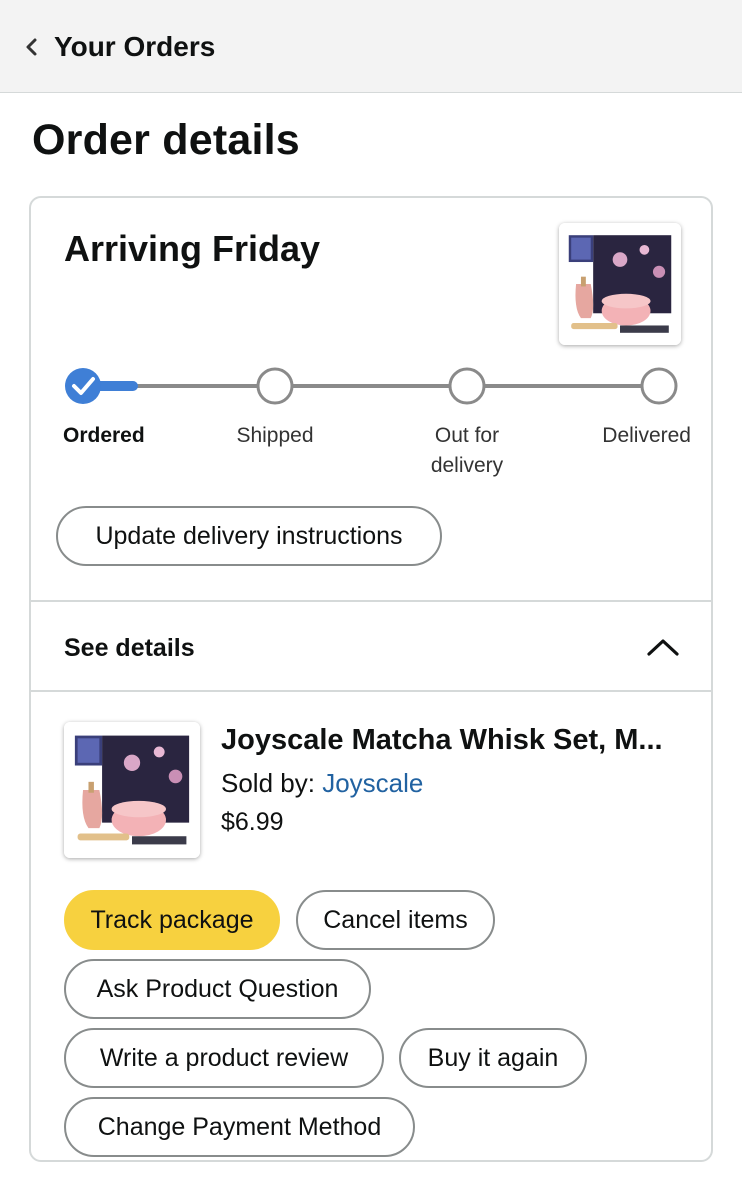  What do you see at coordinates (371, 46) in the screenshot?
I see `top-bar: Your Orders` at bounding box center [371, 46].